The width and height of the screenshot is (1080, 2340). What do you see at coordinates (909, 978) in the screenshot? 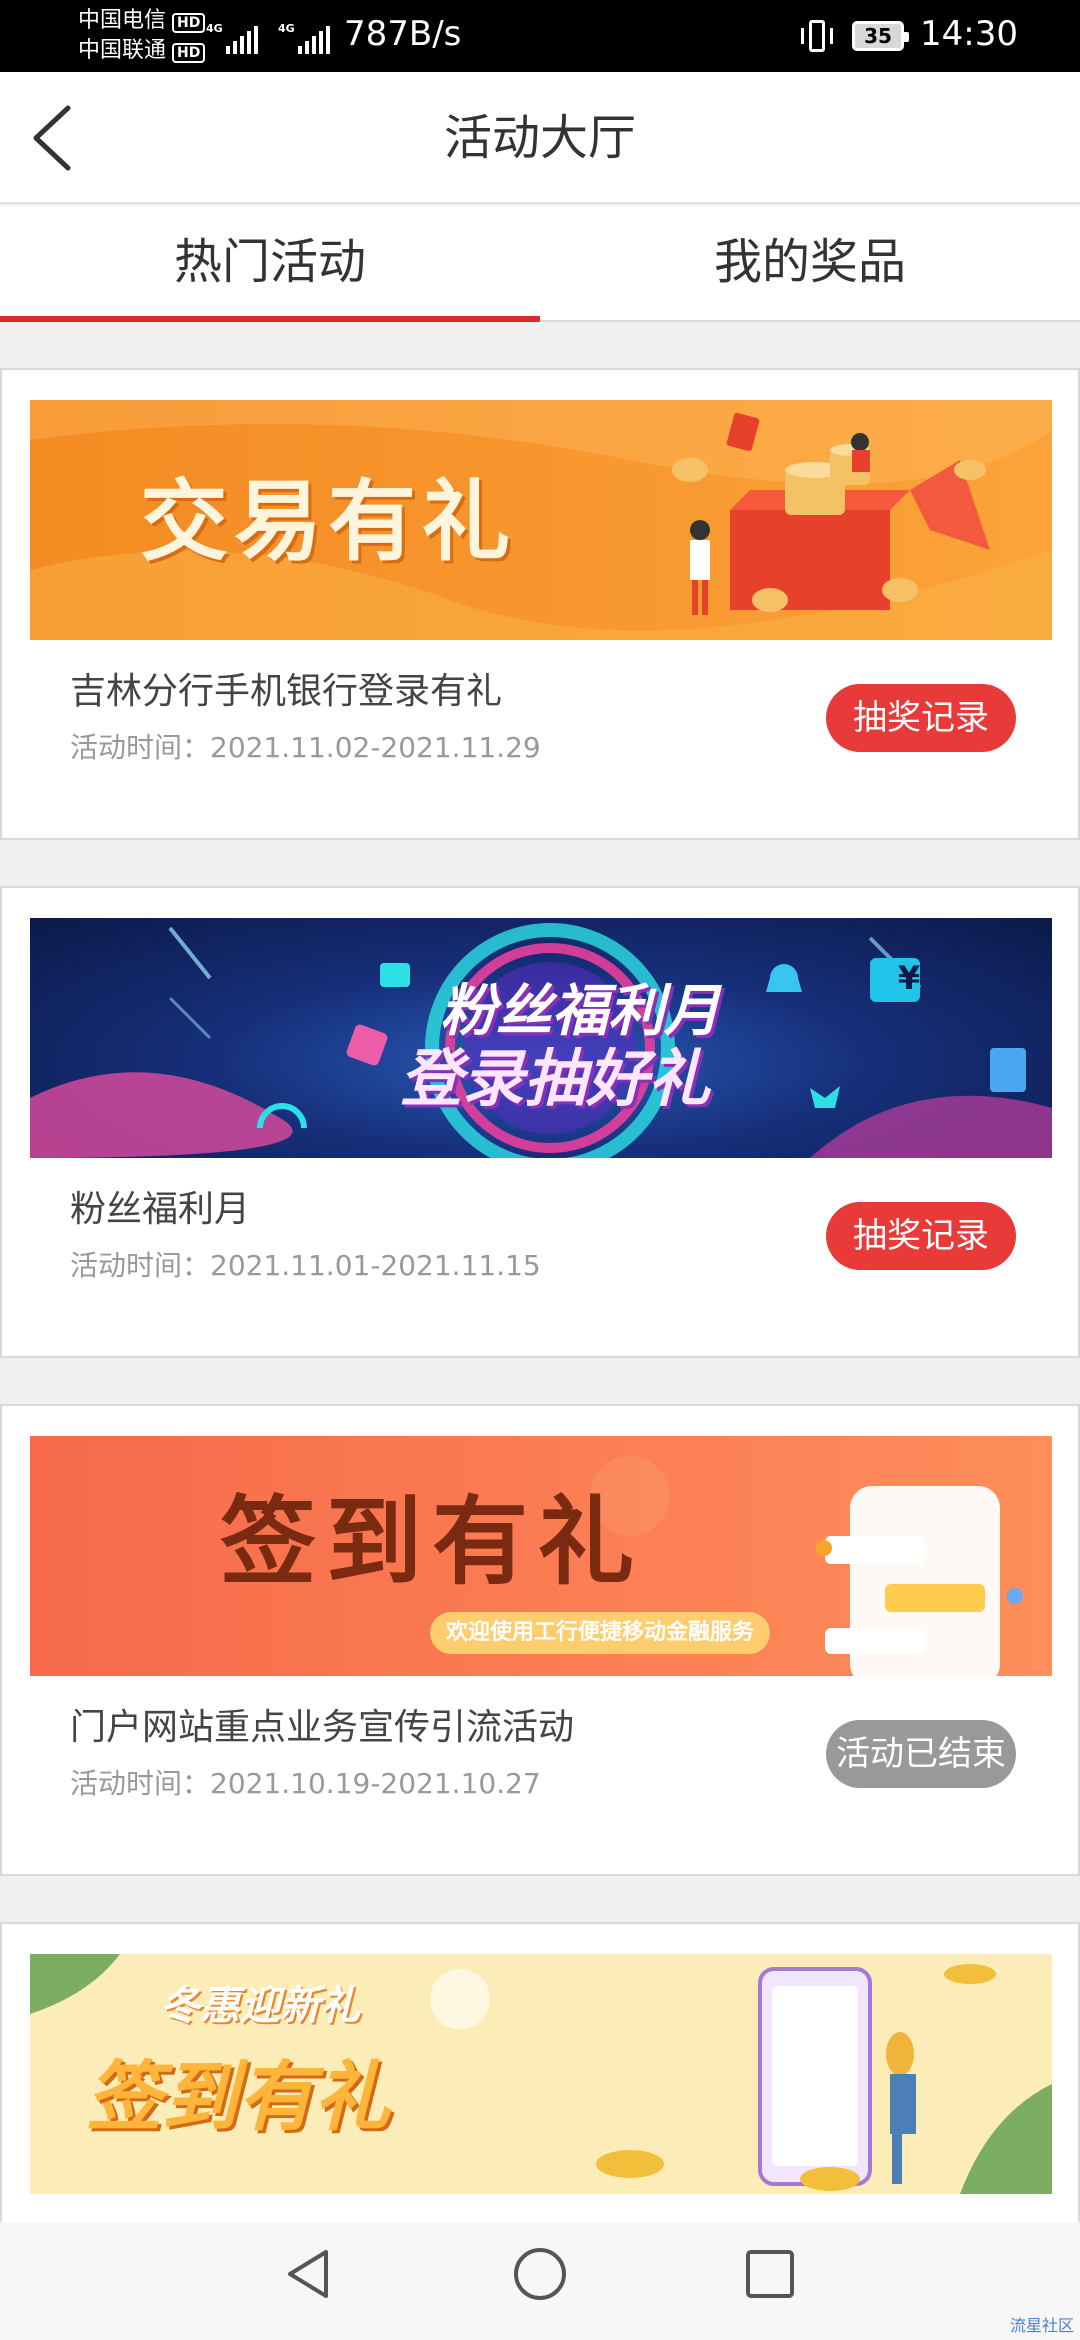
I see `banner-currency: ¥` at bounding box center [909, 978].